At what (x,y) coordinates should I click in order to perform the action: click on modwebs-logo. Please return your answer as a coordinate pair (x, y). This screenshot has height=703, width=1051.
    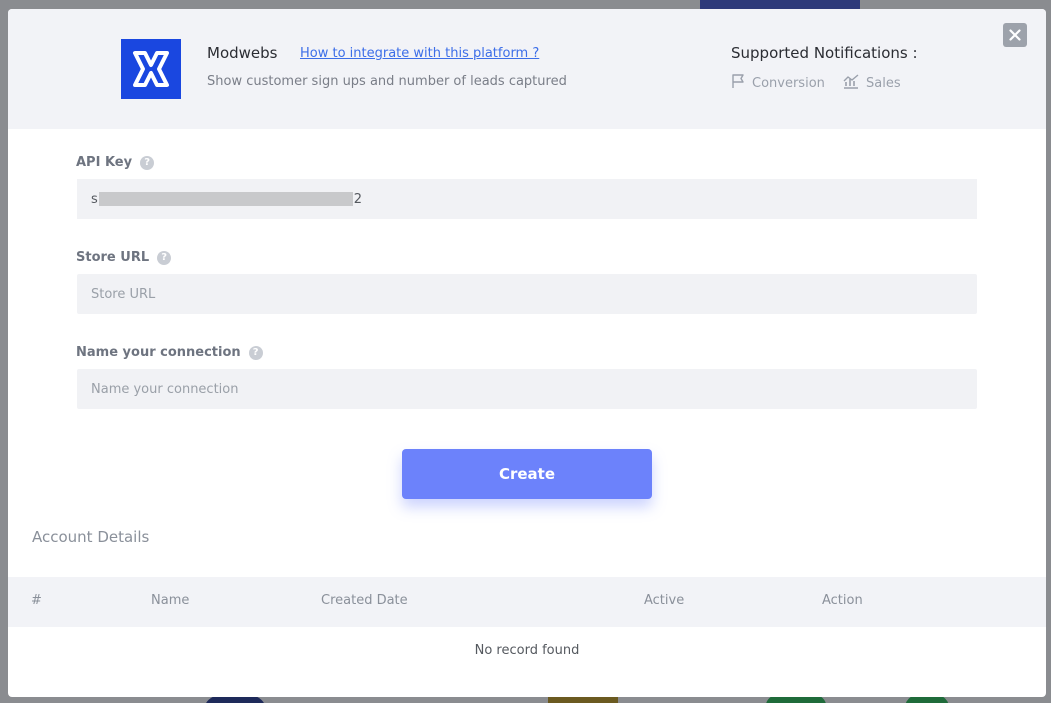
    Looking at the image, I should click on (151, 69).